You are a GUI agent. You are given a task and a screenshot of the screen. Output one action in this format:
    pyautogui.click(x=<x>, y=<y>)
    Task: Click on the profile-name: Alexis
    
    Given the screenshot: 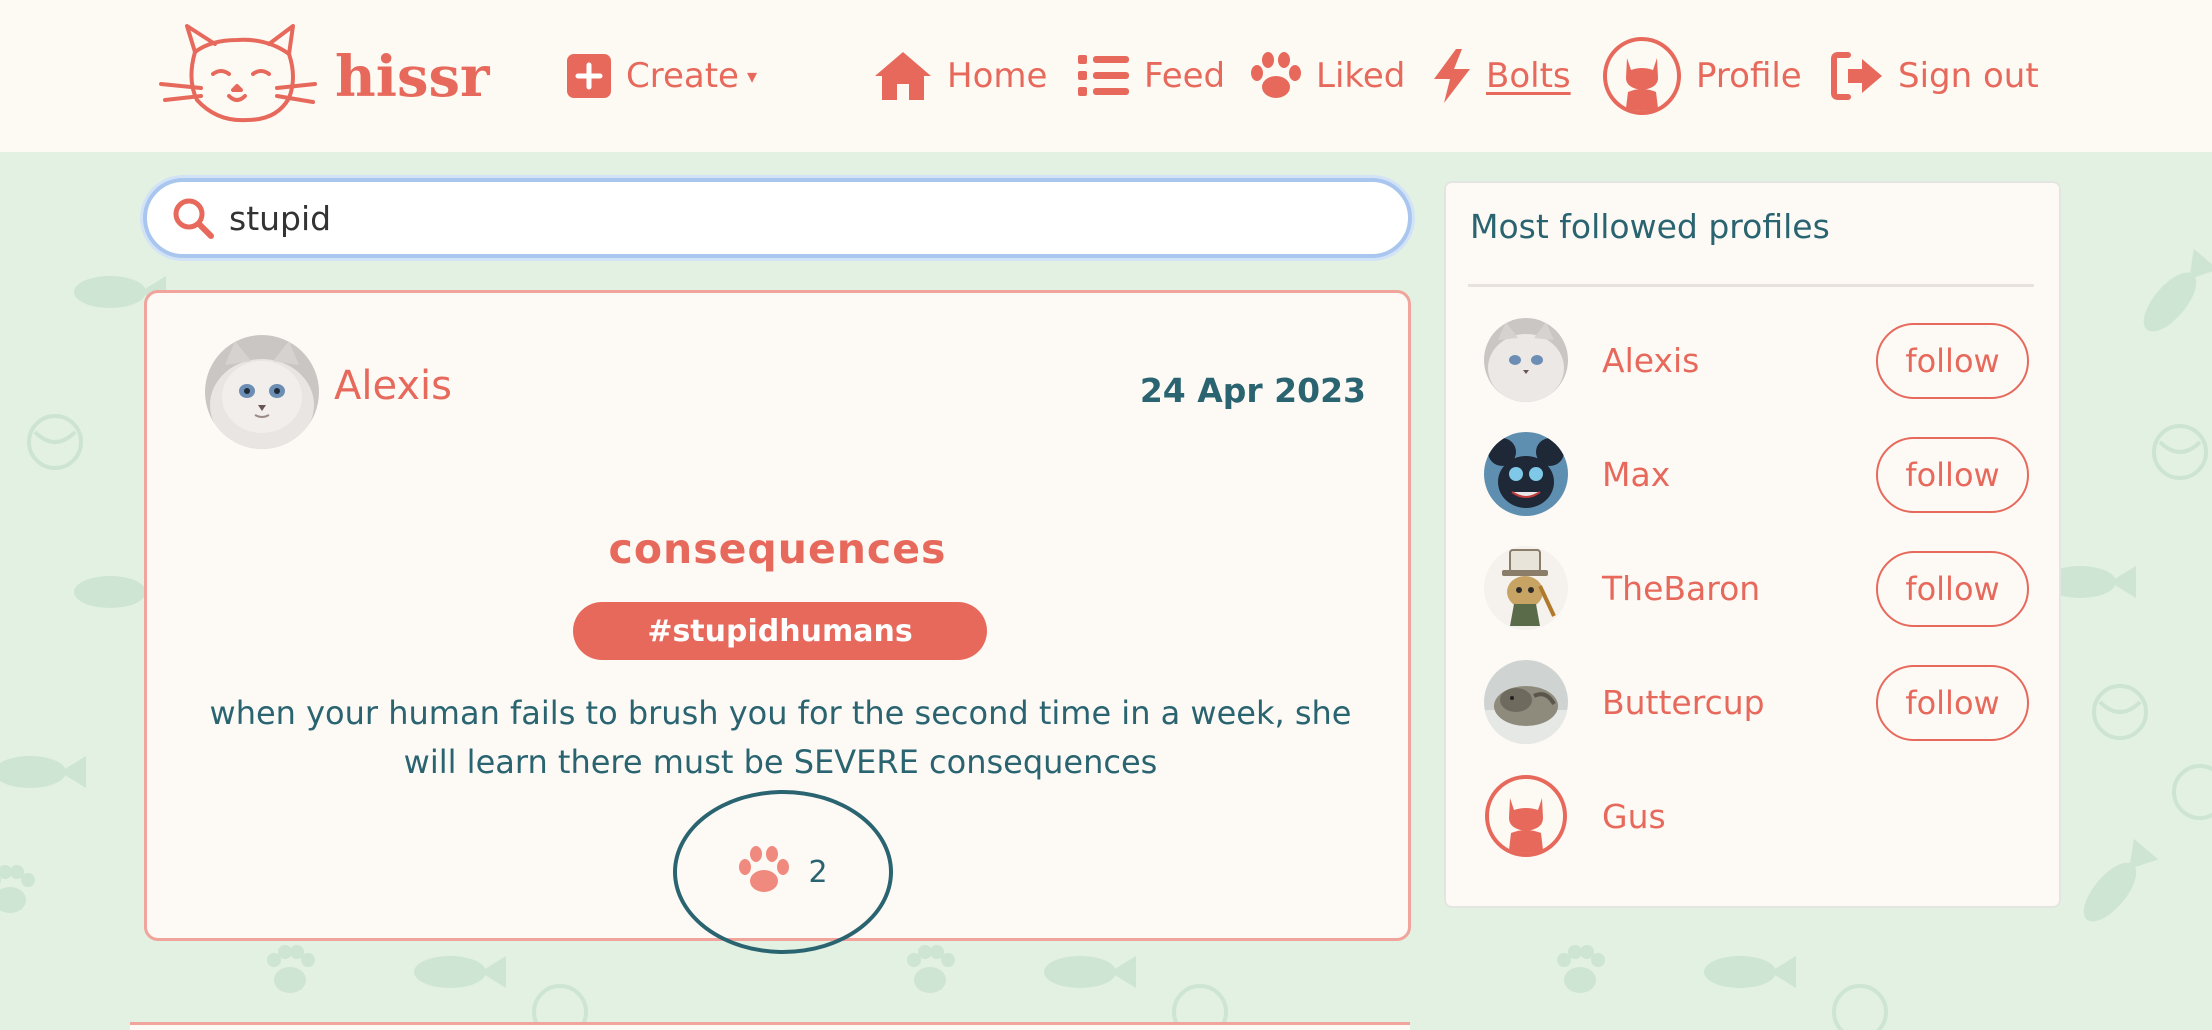 What is the action you would take?
    pyautogui.click(x=1650, y=360)
    